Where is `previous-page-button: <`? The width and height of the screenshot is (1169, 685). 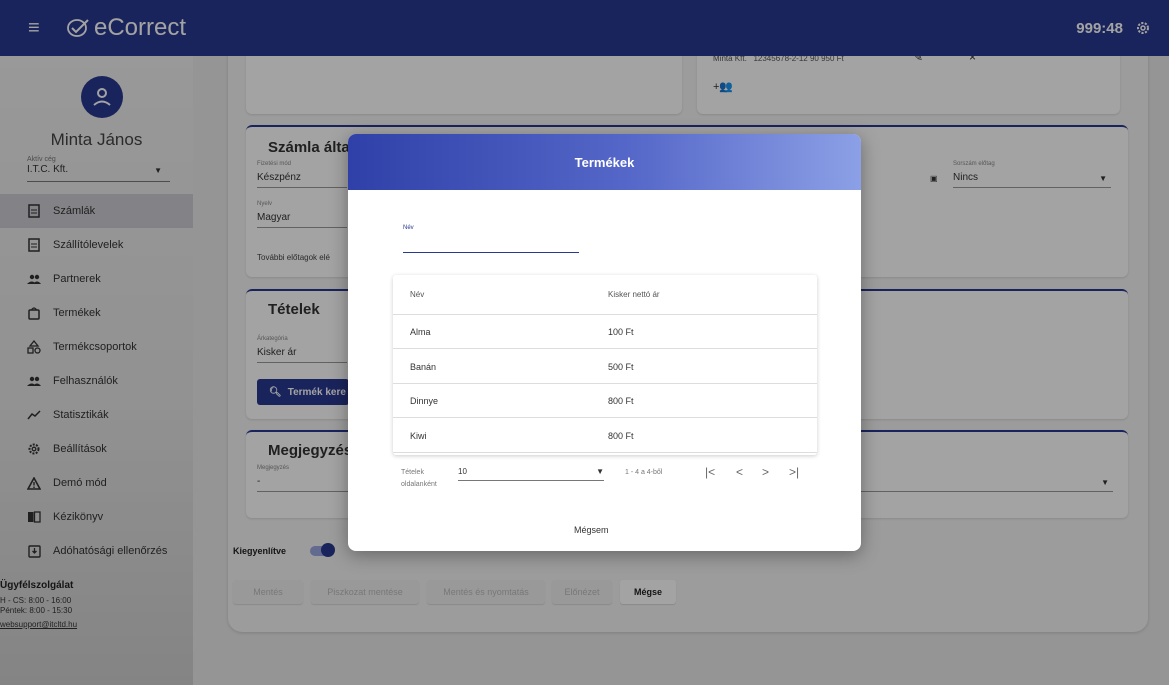 previous-page-button: < is located at coordinates (739, 472).